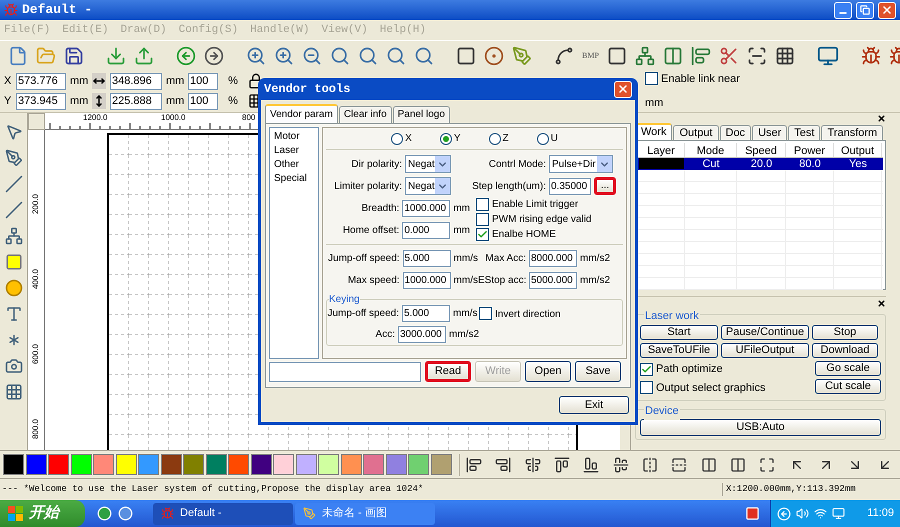 The width and height of the screenshot is (900, 527). I want to click on polyline-icon, so click(13, 236).